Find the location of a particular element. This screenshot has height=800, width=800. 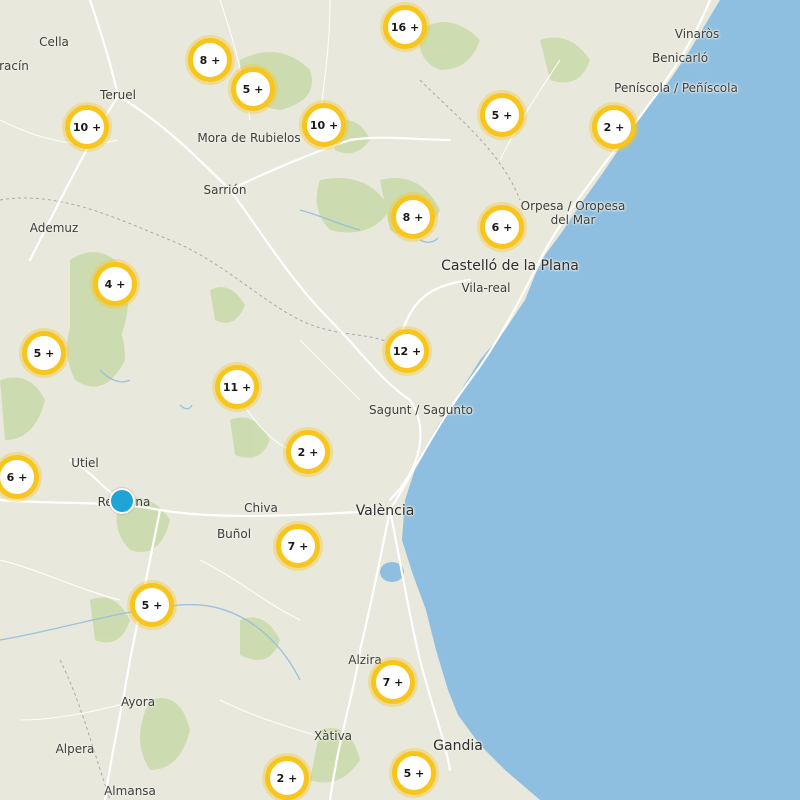

cluster-marker: 11 + is located at coordinates (237, 387).